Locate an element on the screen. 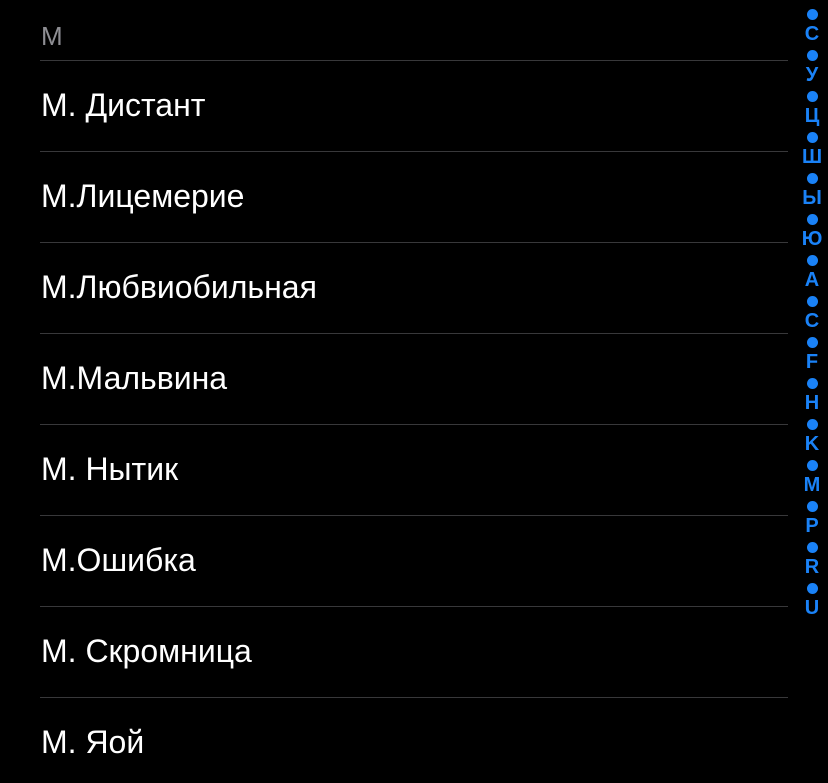 The height and width of the screenshot is (783, 828). index-letter: Ю is located at coordinates (812, 239).